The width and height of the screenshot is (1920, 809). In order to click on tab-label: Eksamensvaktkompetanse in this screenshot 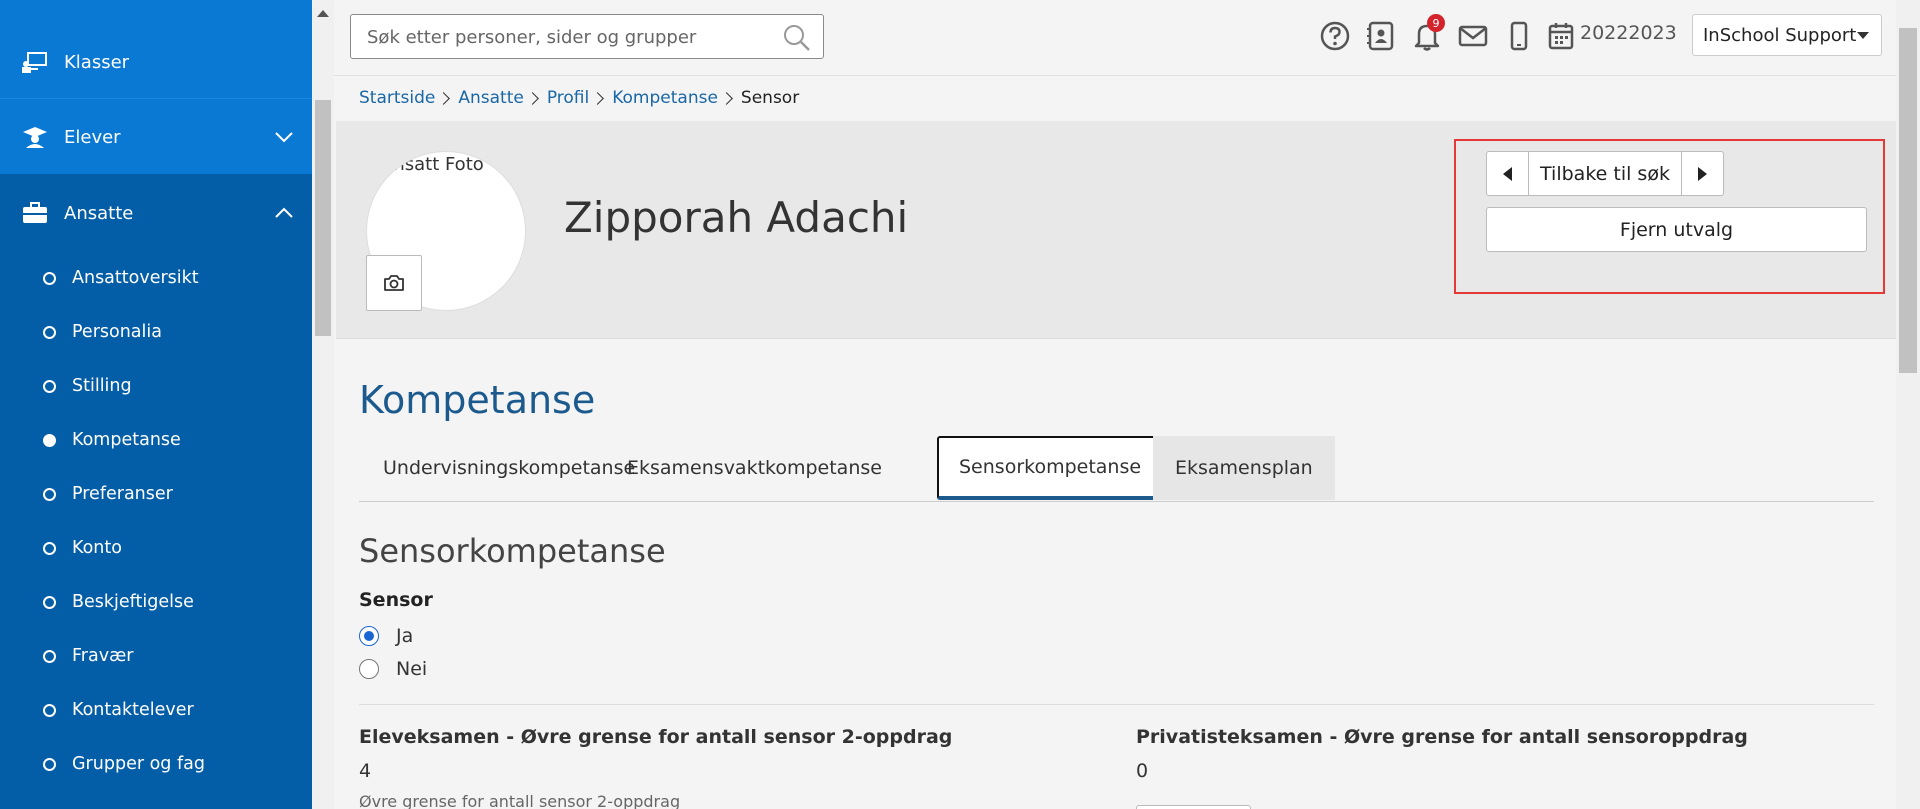, I will do `click(754, 468)`.